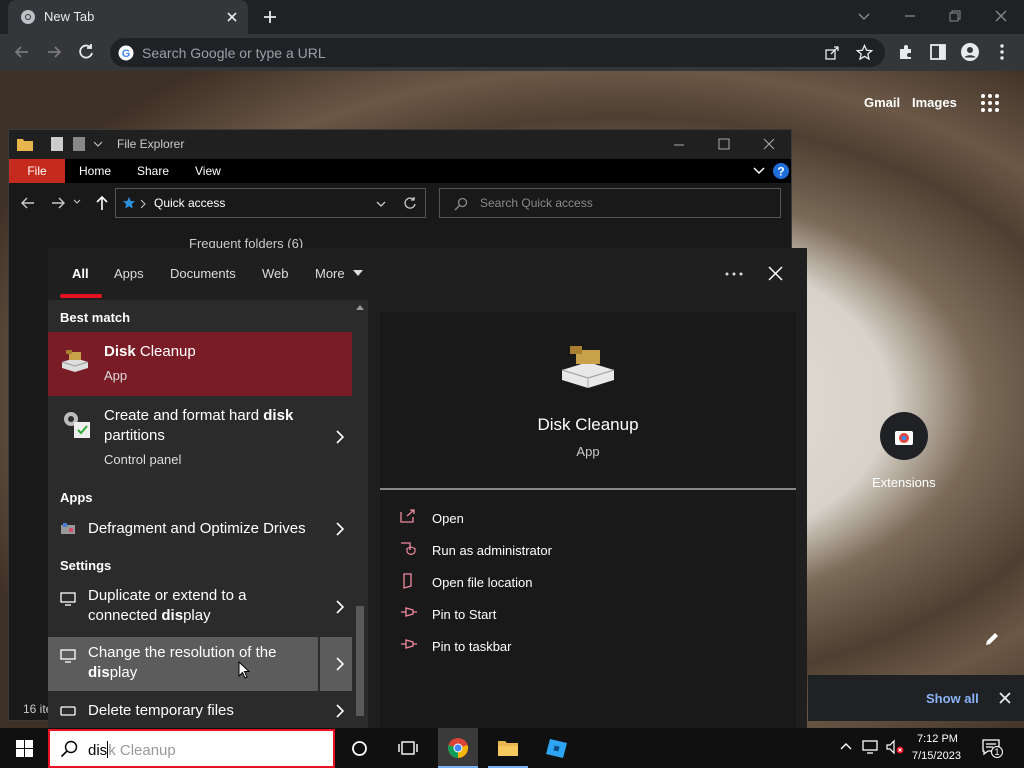  I want to click on show-hidden-icons-chevron, so click(846, 746).